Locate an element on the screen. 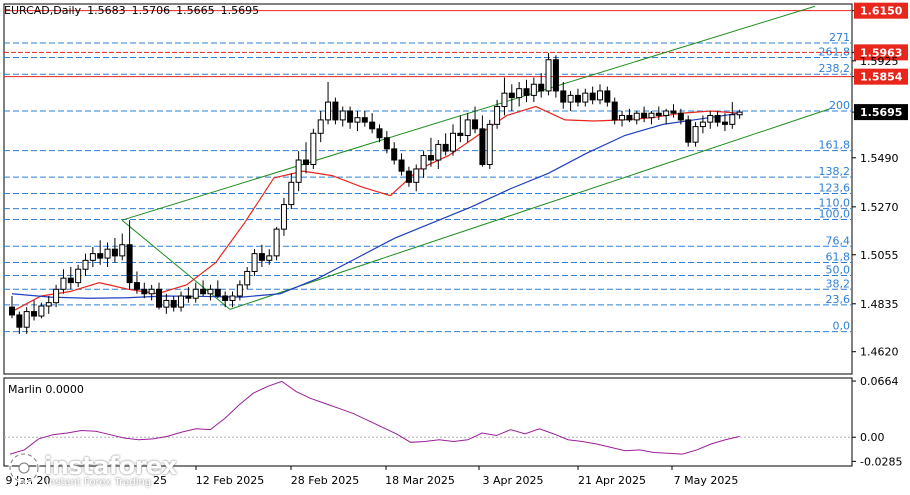  price-highlight-label: 1.5695 is located at coordinates (881, 112).